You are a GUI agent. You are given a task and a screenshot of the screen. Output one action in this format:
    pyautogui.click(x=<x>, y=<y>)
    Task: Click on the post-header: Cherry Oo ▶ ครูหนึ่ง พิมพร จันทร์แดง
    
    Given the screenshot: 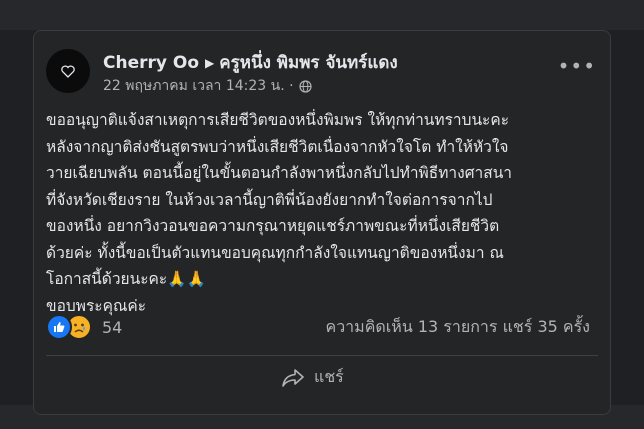 What is the action you would take?
    pyautogui.click(x=250, y=62)
    